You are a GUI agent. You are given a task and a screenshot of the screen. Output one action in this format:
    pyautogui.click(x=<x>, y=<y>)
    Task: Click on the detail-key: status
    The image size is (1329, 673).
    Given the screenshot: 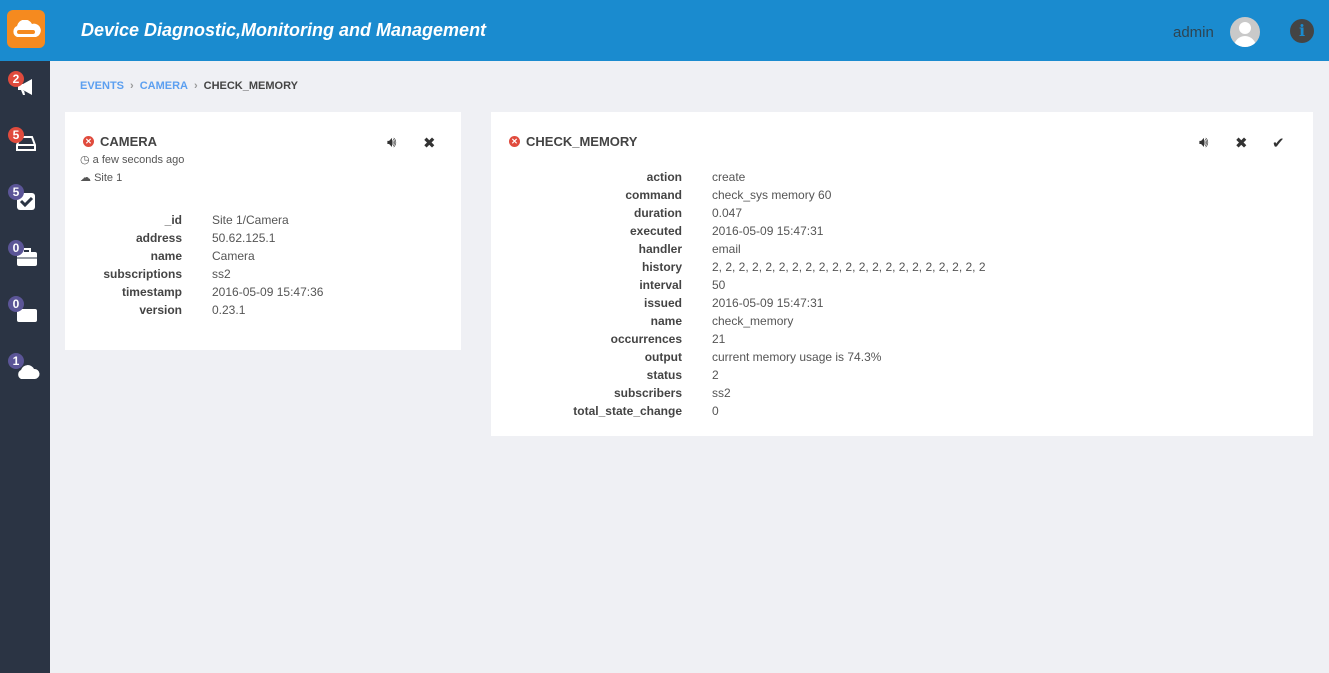 What is the action you would take?
    pyautogui.click(x=664, y=375)
    